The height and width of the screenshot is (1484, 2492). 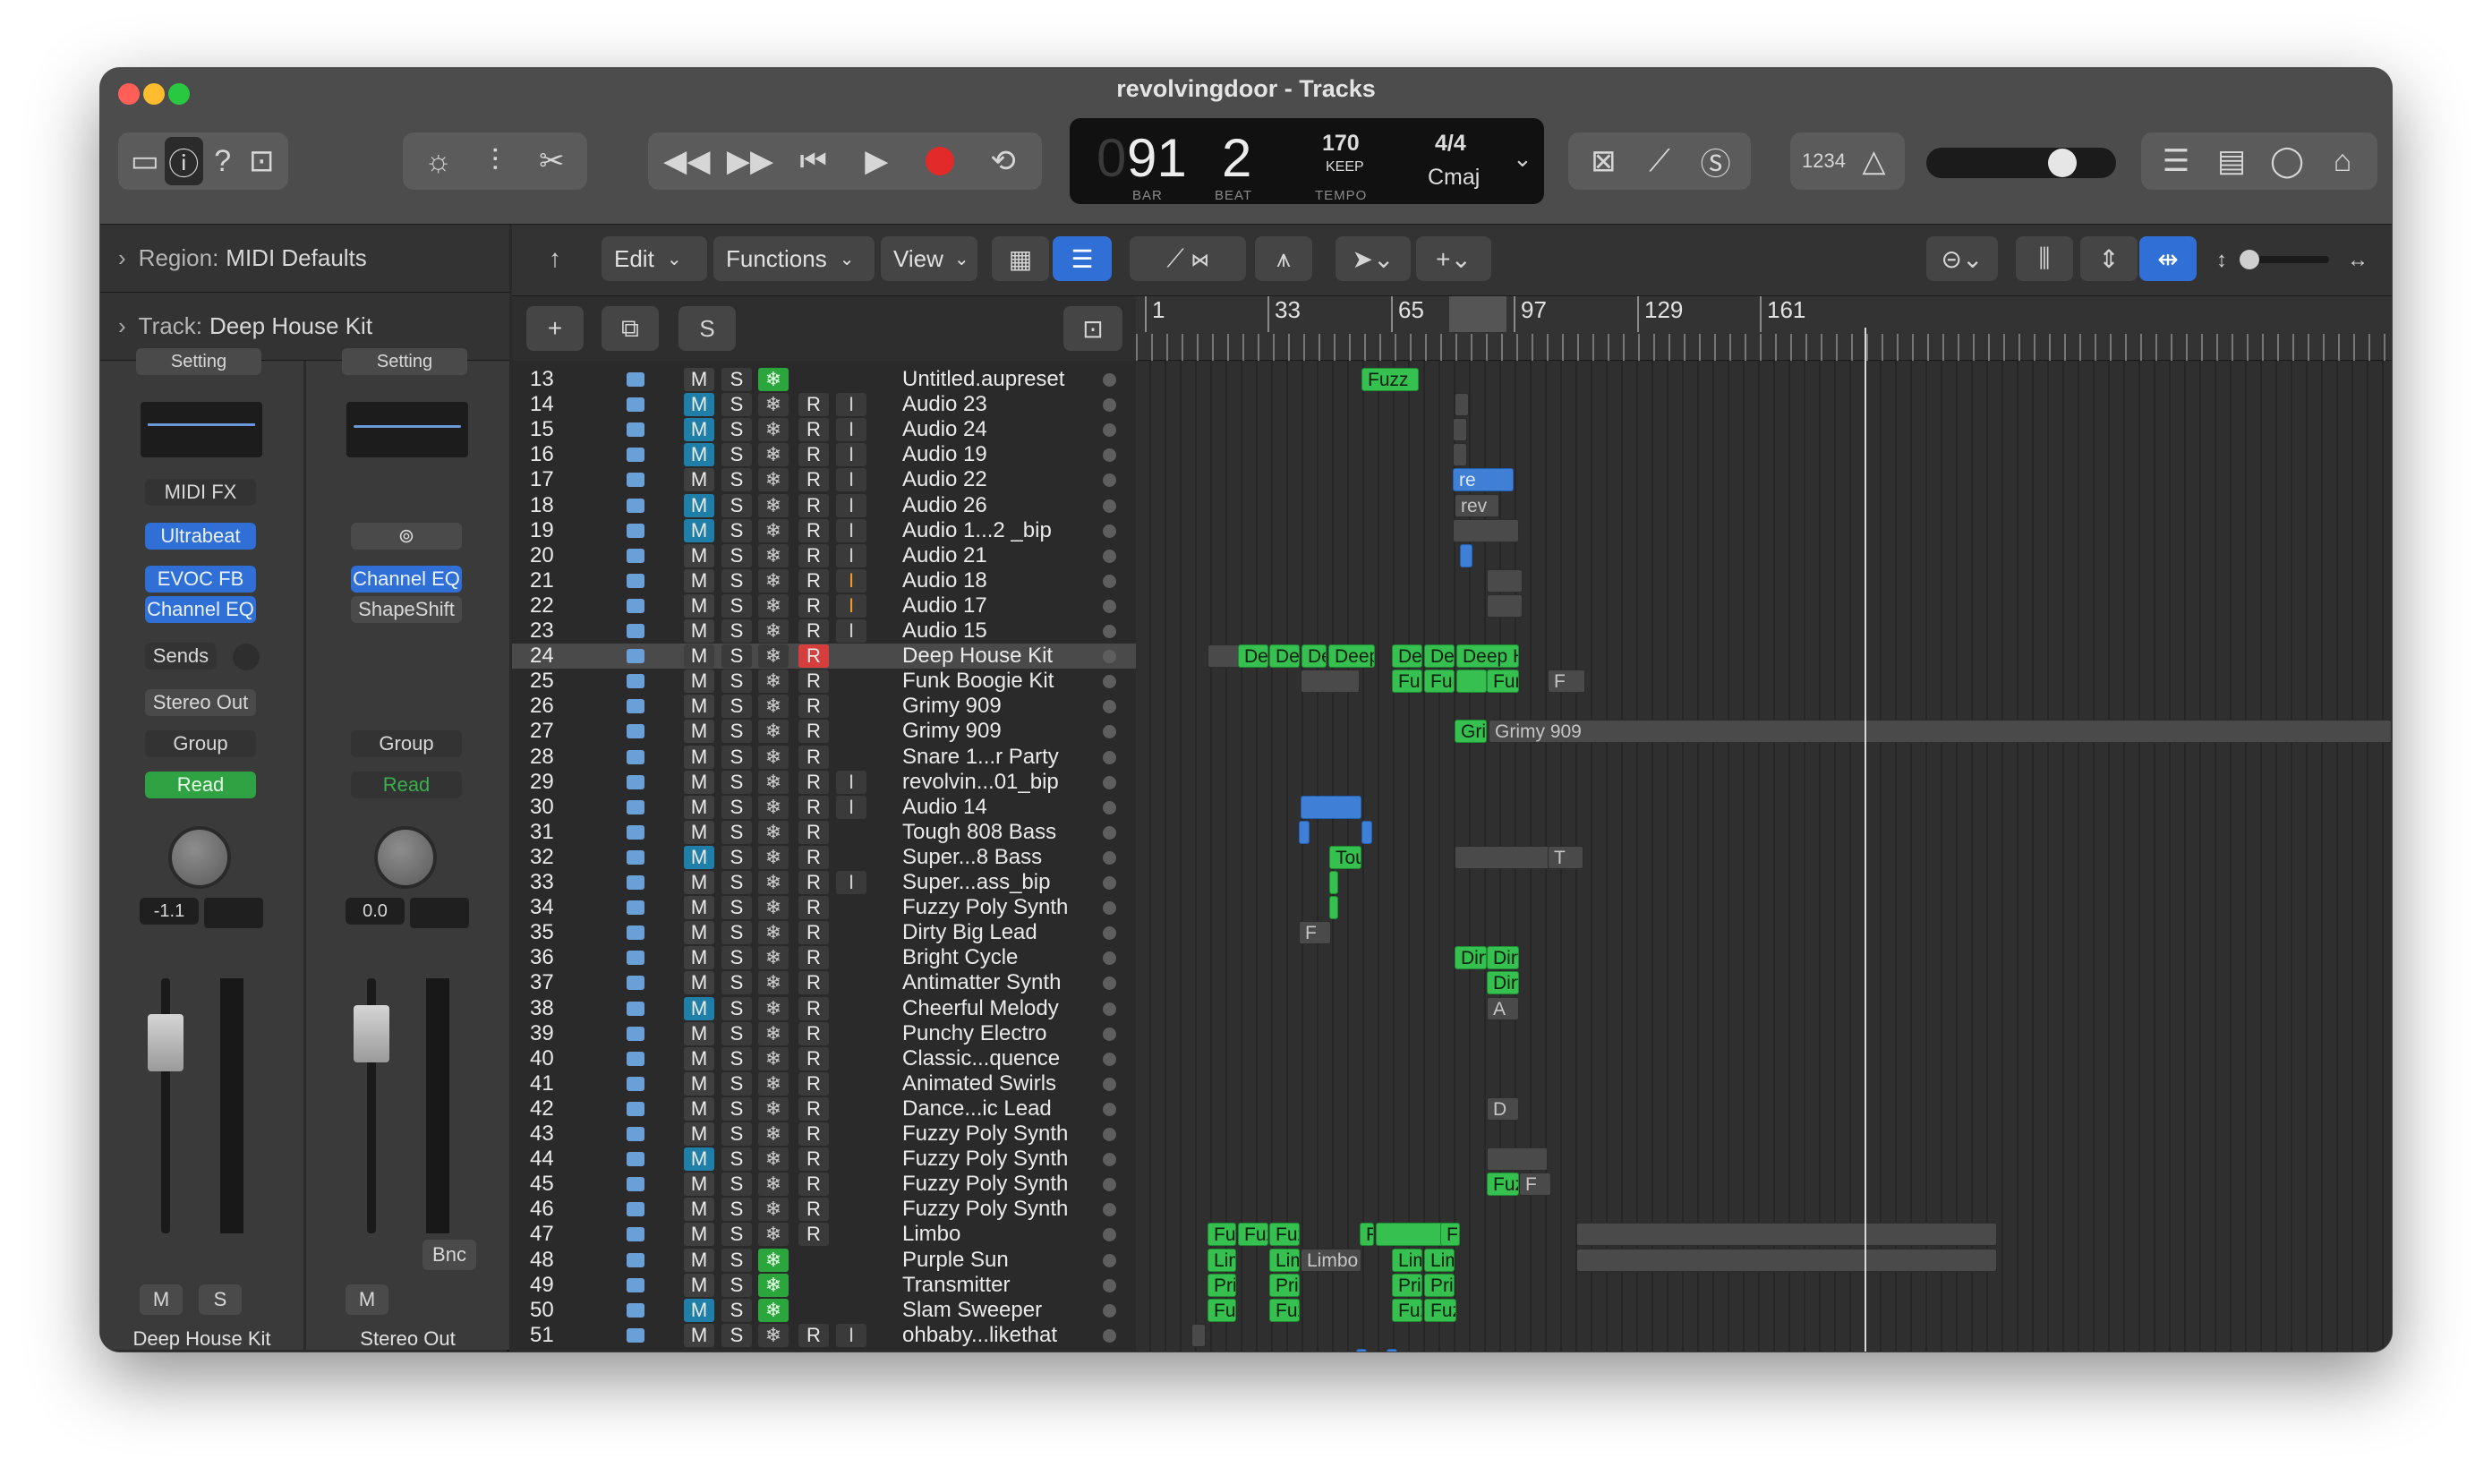 I want to click on cycle-icon: ⟲, so click(x=1003, y=161).